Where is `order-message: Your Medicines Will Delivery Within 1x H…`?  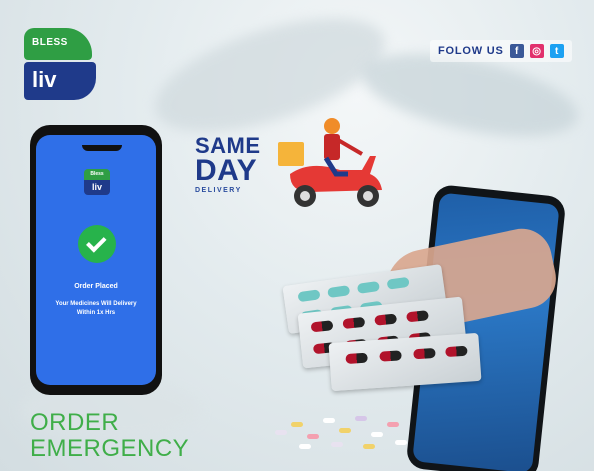
order-message: Your Medicines Will Delivery Within 1x H… is located at coordinates (96, 308).